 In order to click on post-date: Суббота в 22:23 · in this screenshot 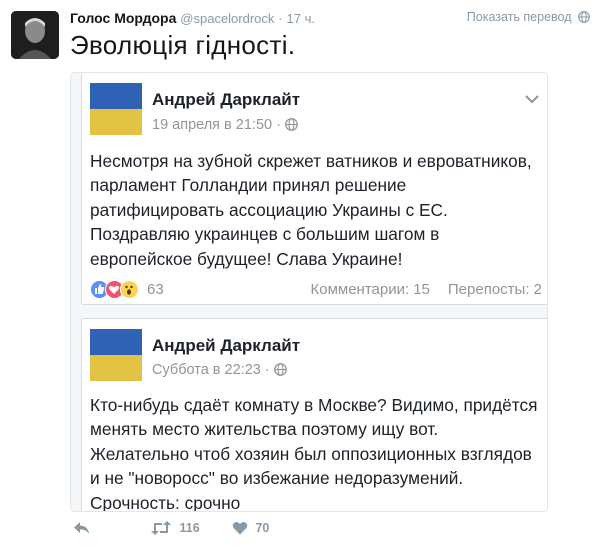, I will do `click(219, 370)`.